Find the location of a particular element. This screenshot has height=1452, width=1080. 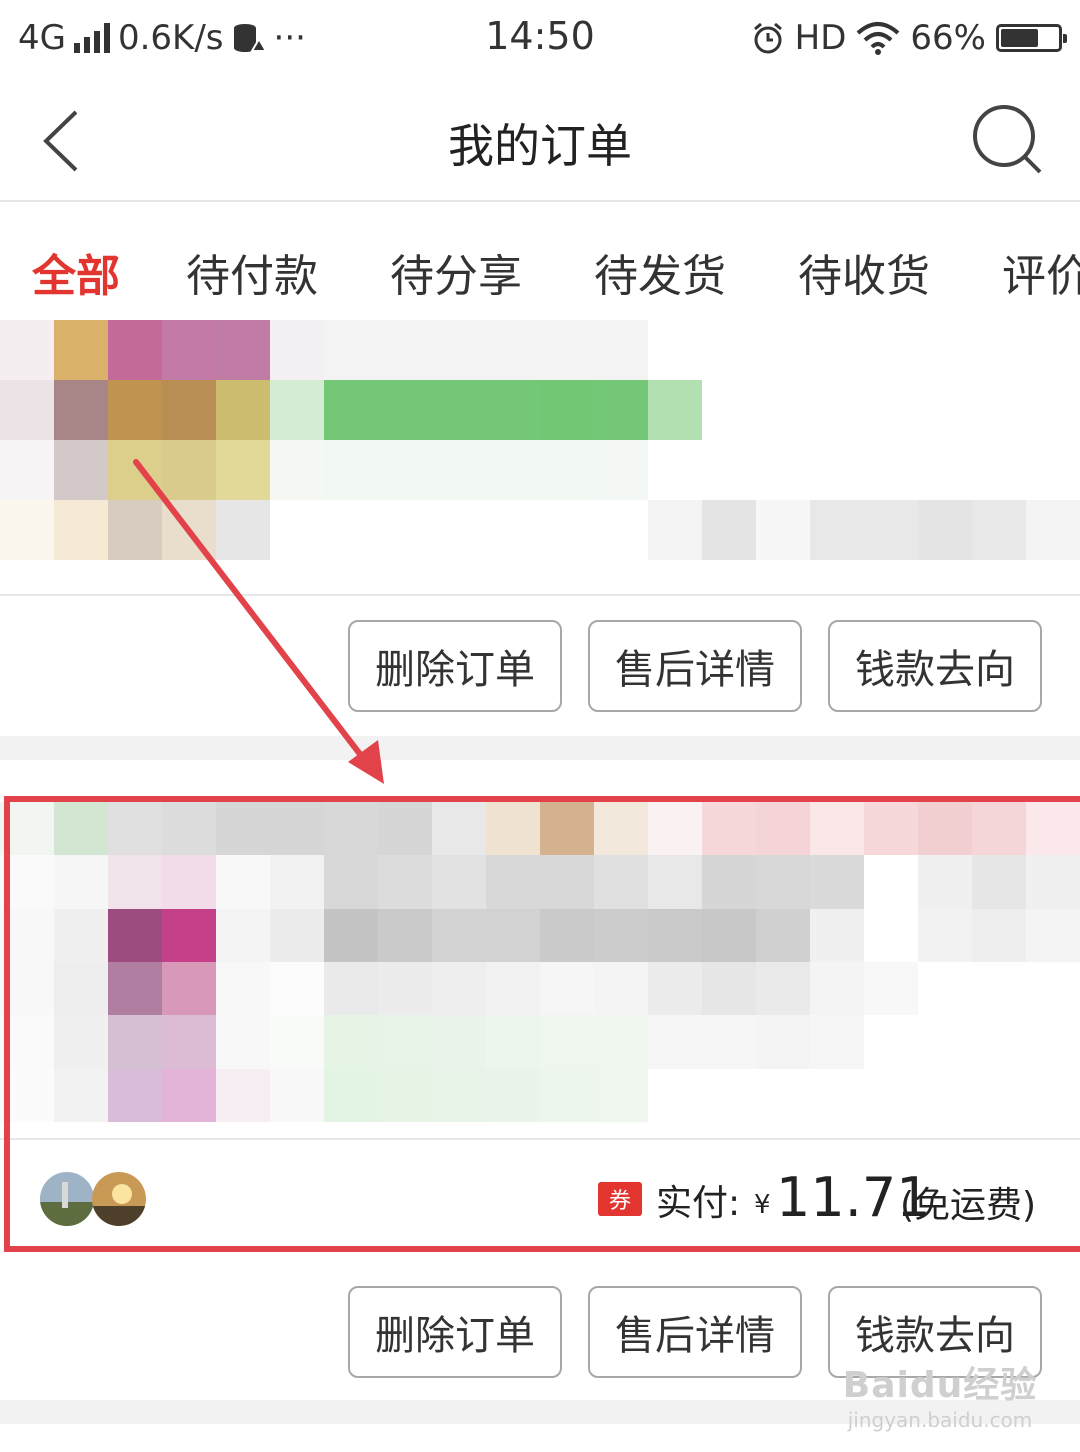

order-tabs: 全部 待付款 待分享 待发货 待收货 评价 is located at coordinates (540, 259).